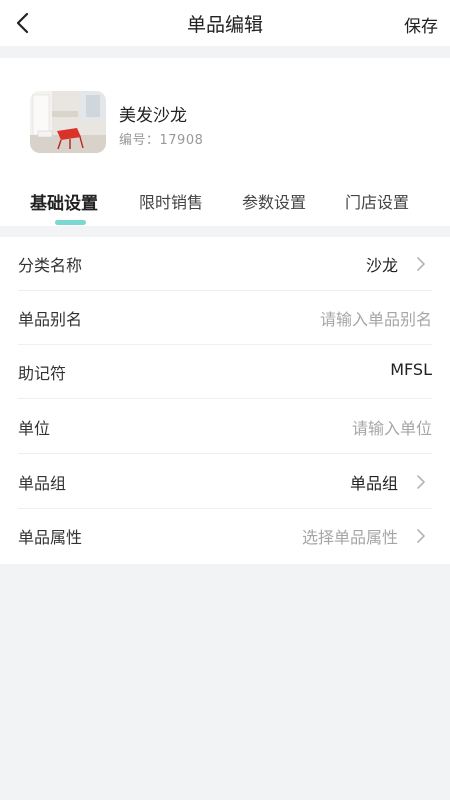  What do you see at coordinates (225, 427) in the screenshot?
I see `unit-row: 单位 请输入单位` at bounding box center [225, 427].